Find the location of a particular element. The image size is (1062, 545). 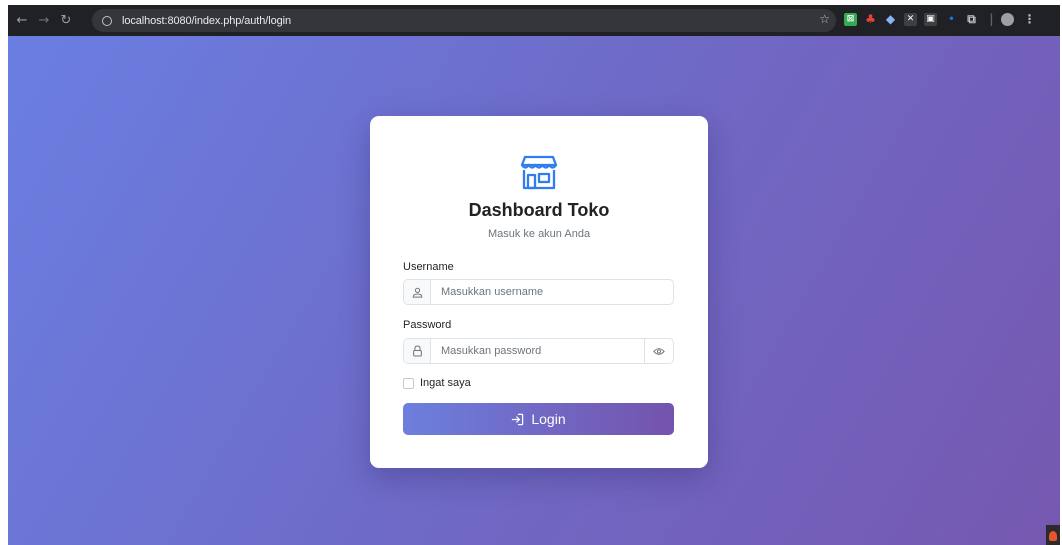

reload-icon: ↻ is located at coordinates (66, 20).